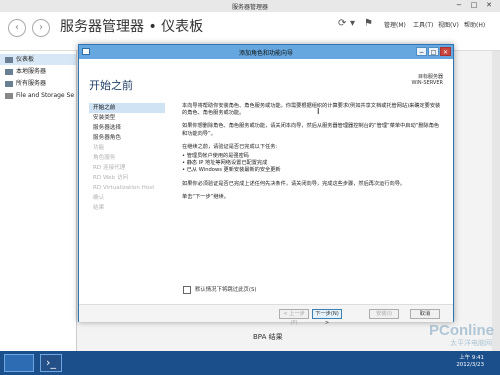  Describe the element at coordinates (430, 77) in the screenshot. I see `destination-server-label: 目标服务器` at that location.